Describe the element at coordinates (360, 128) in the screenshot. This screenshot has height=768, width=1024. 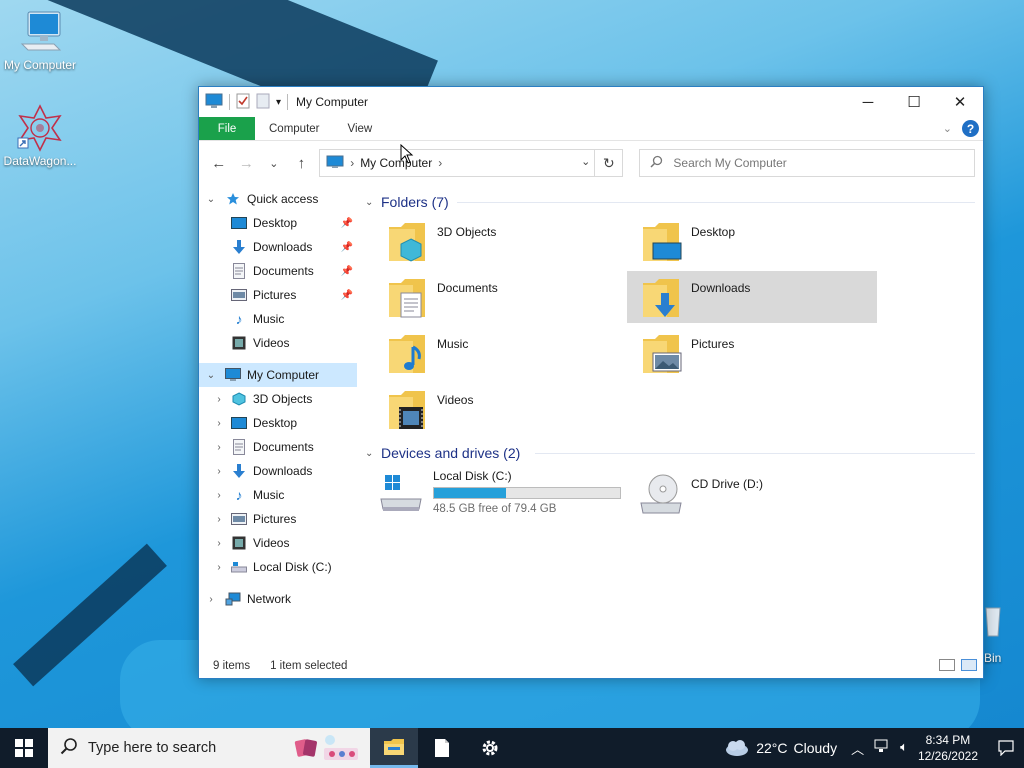
I see `tab-view: View` at that location.